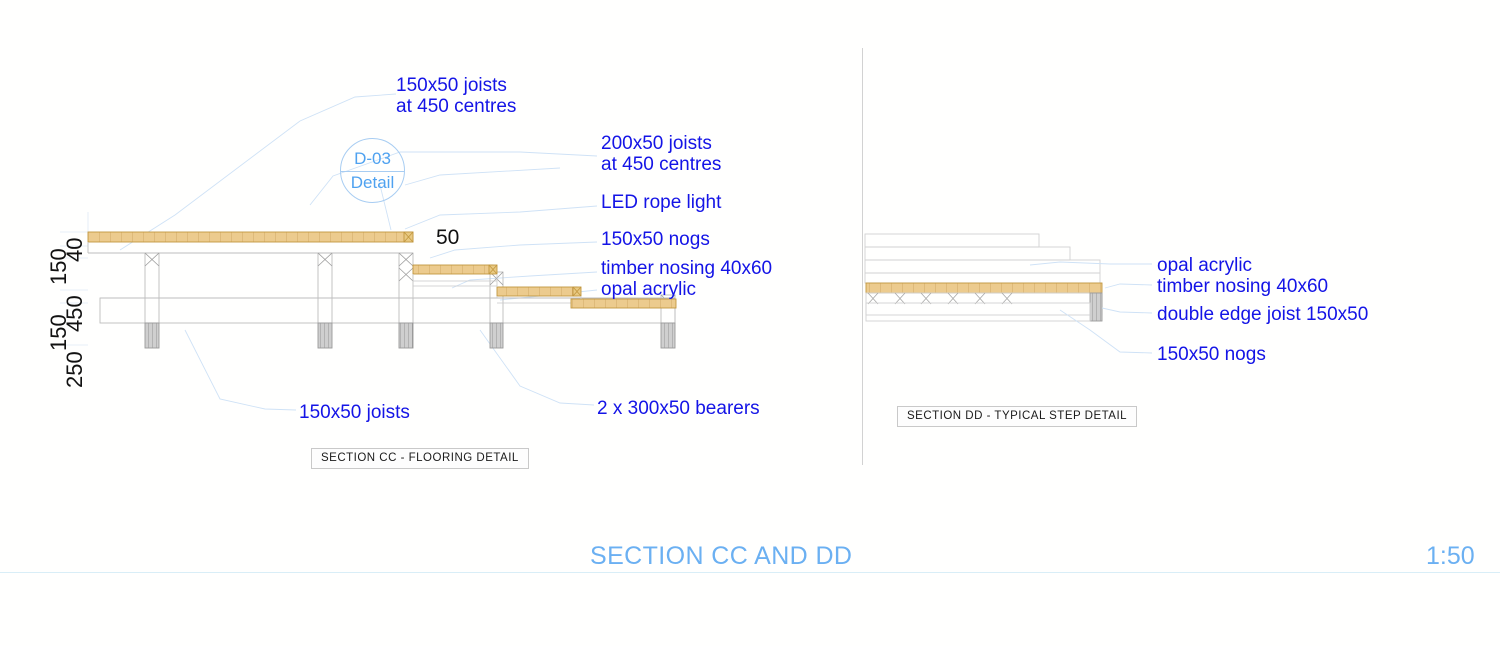  I want to click on footer-scale: 1:50, so click(1450, 556).